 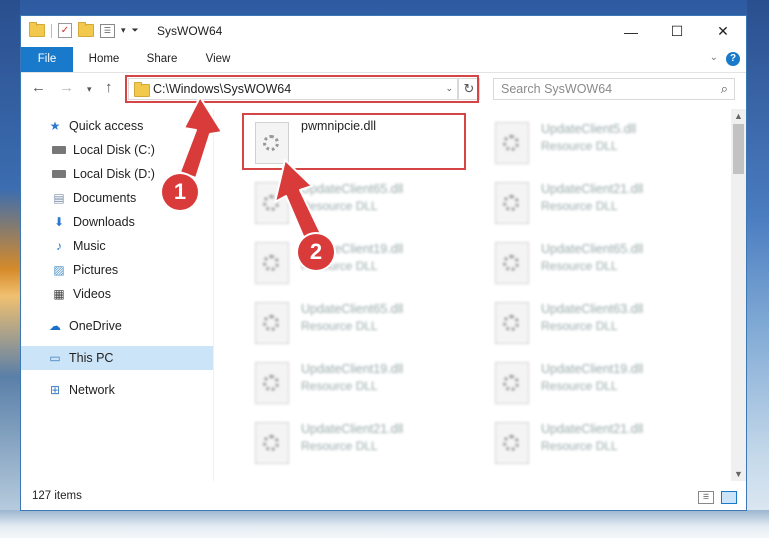 I want to click on sidebar-item-this-pc: ▭ This PC, so click(x=117, y=358).